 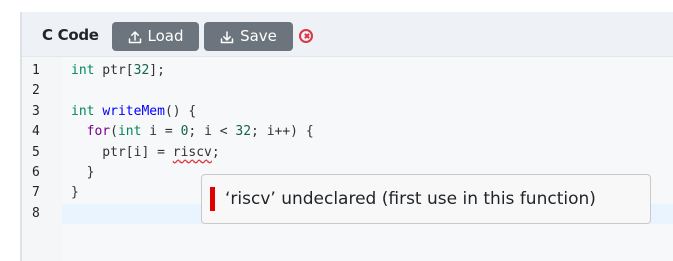 What do you see at coordinates (36, 213) in the screenshot?
I see `line-number: 8` at bounding box center [36, 213].